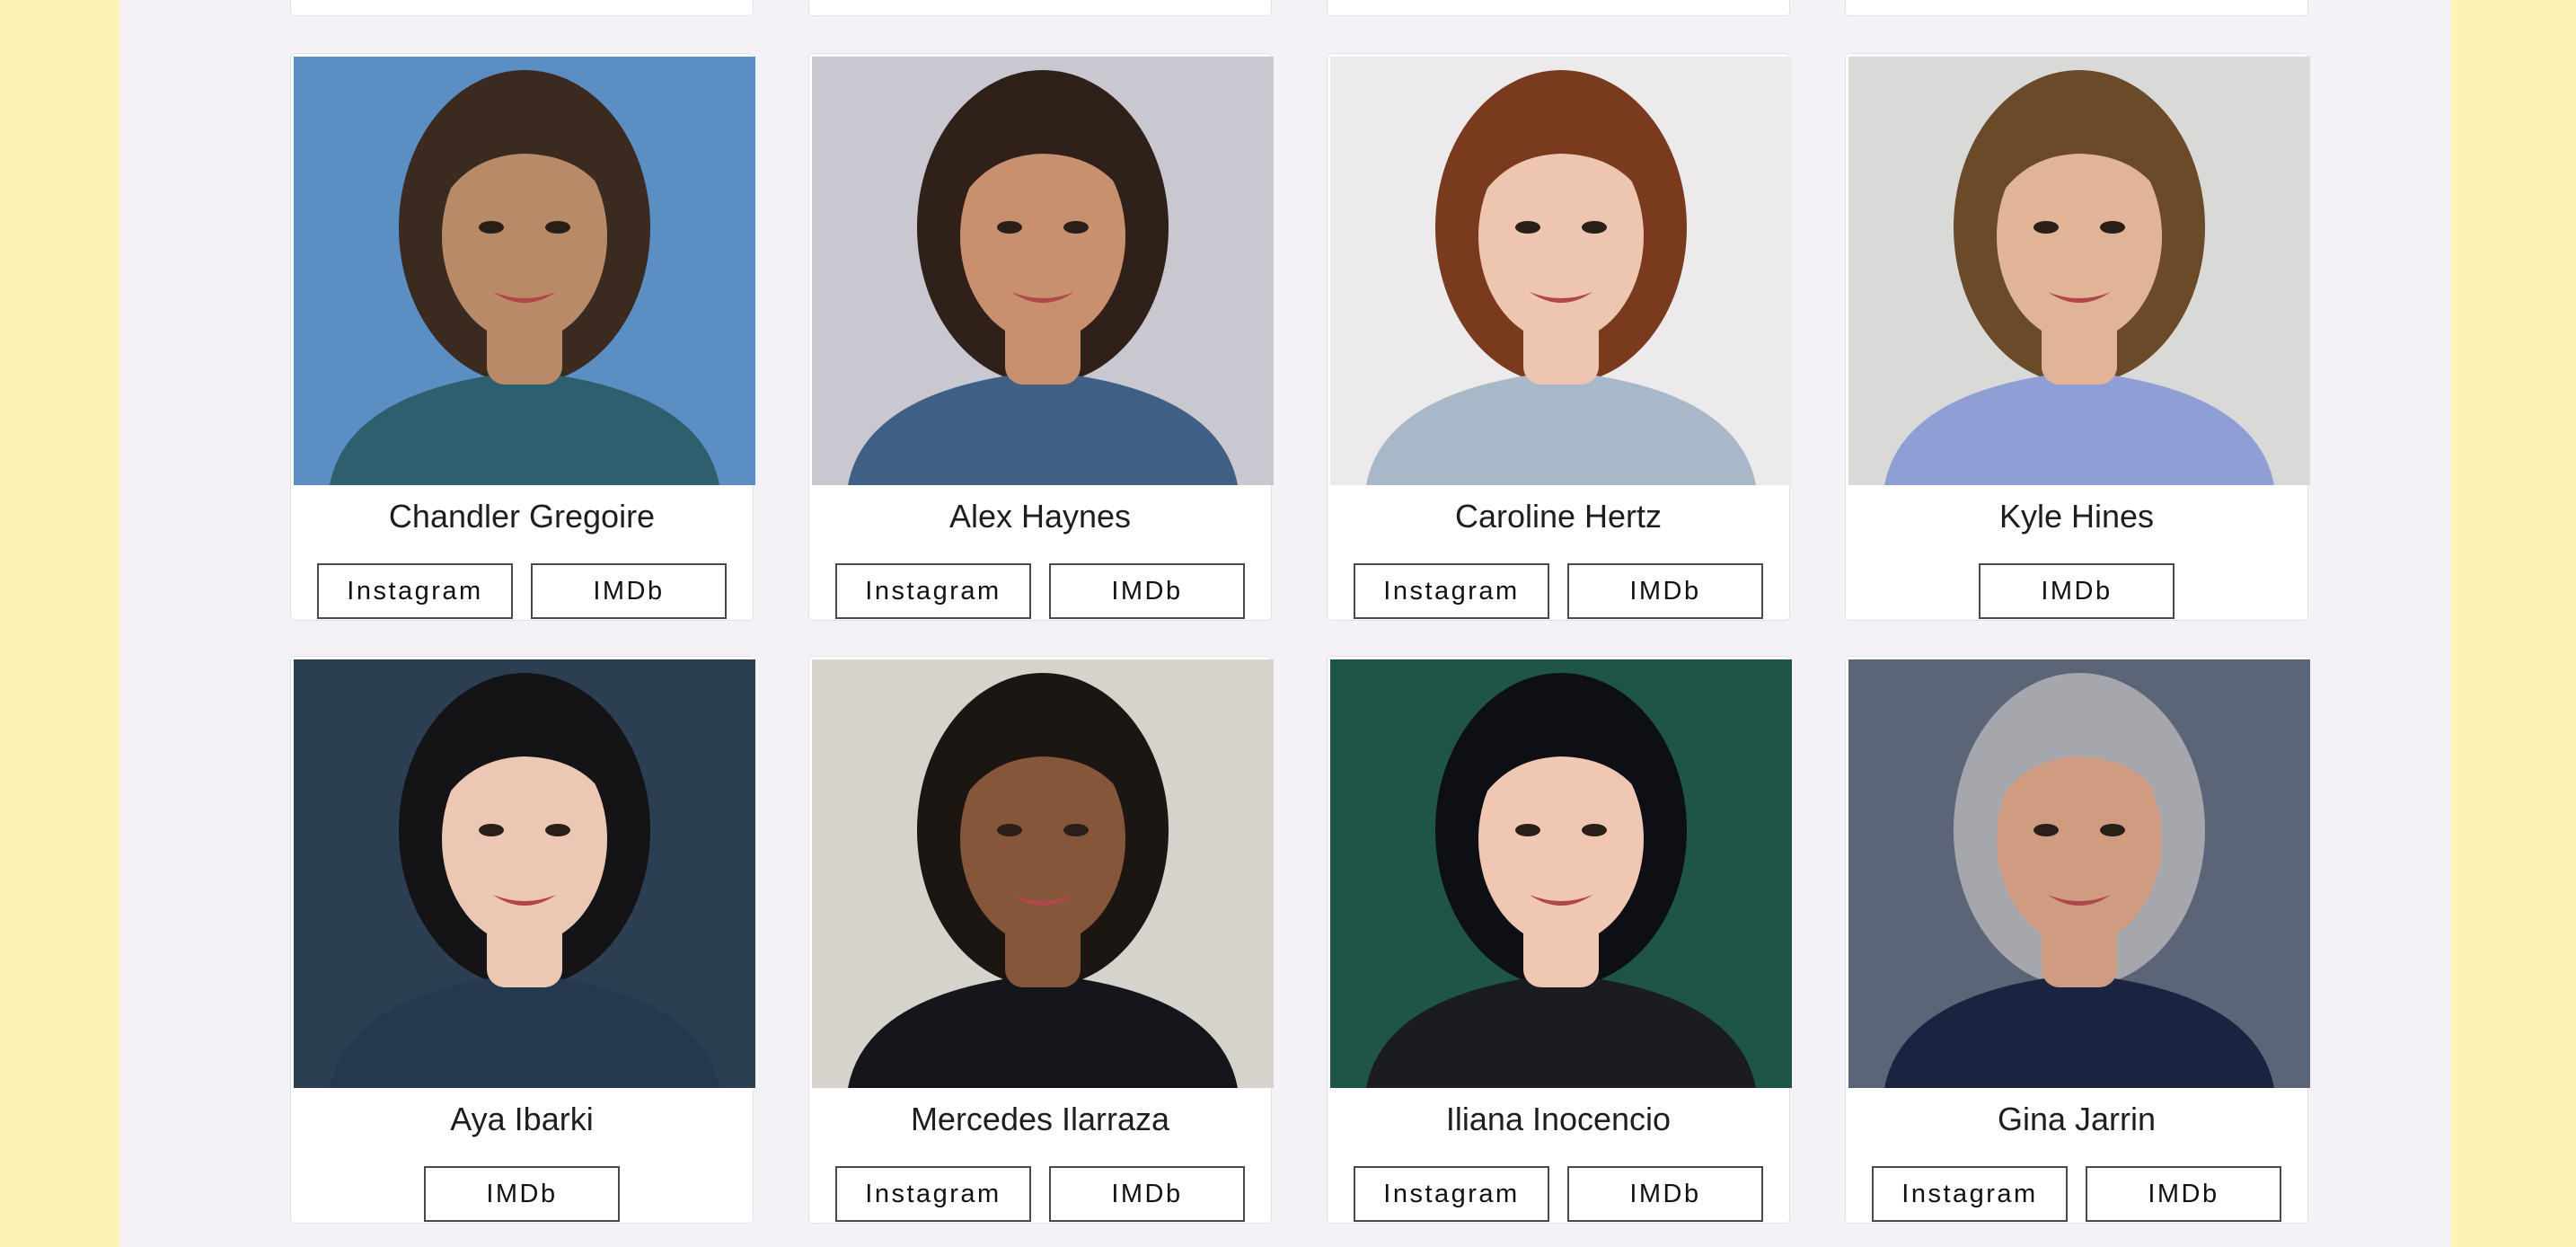 This screenshot has width=2576, height=1247. What do you see at coordinates (2076, 516) in the screenshot?
I see `actor-name: Kyle Hines` at bounding box center [2076, 516].